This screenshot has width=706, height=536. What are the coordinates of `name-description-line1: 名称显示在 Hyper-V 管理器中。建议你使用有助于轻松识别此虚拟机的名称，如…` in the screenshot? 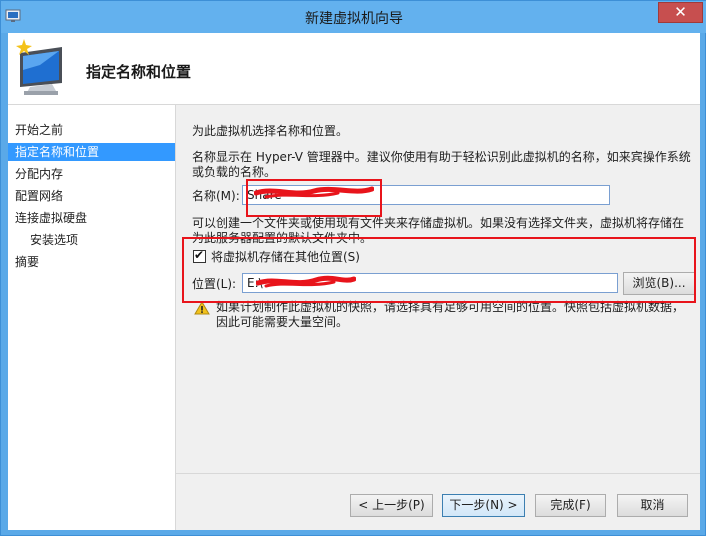 It's located at (441, 157).